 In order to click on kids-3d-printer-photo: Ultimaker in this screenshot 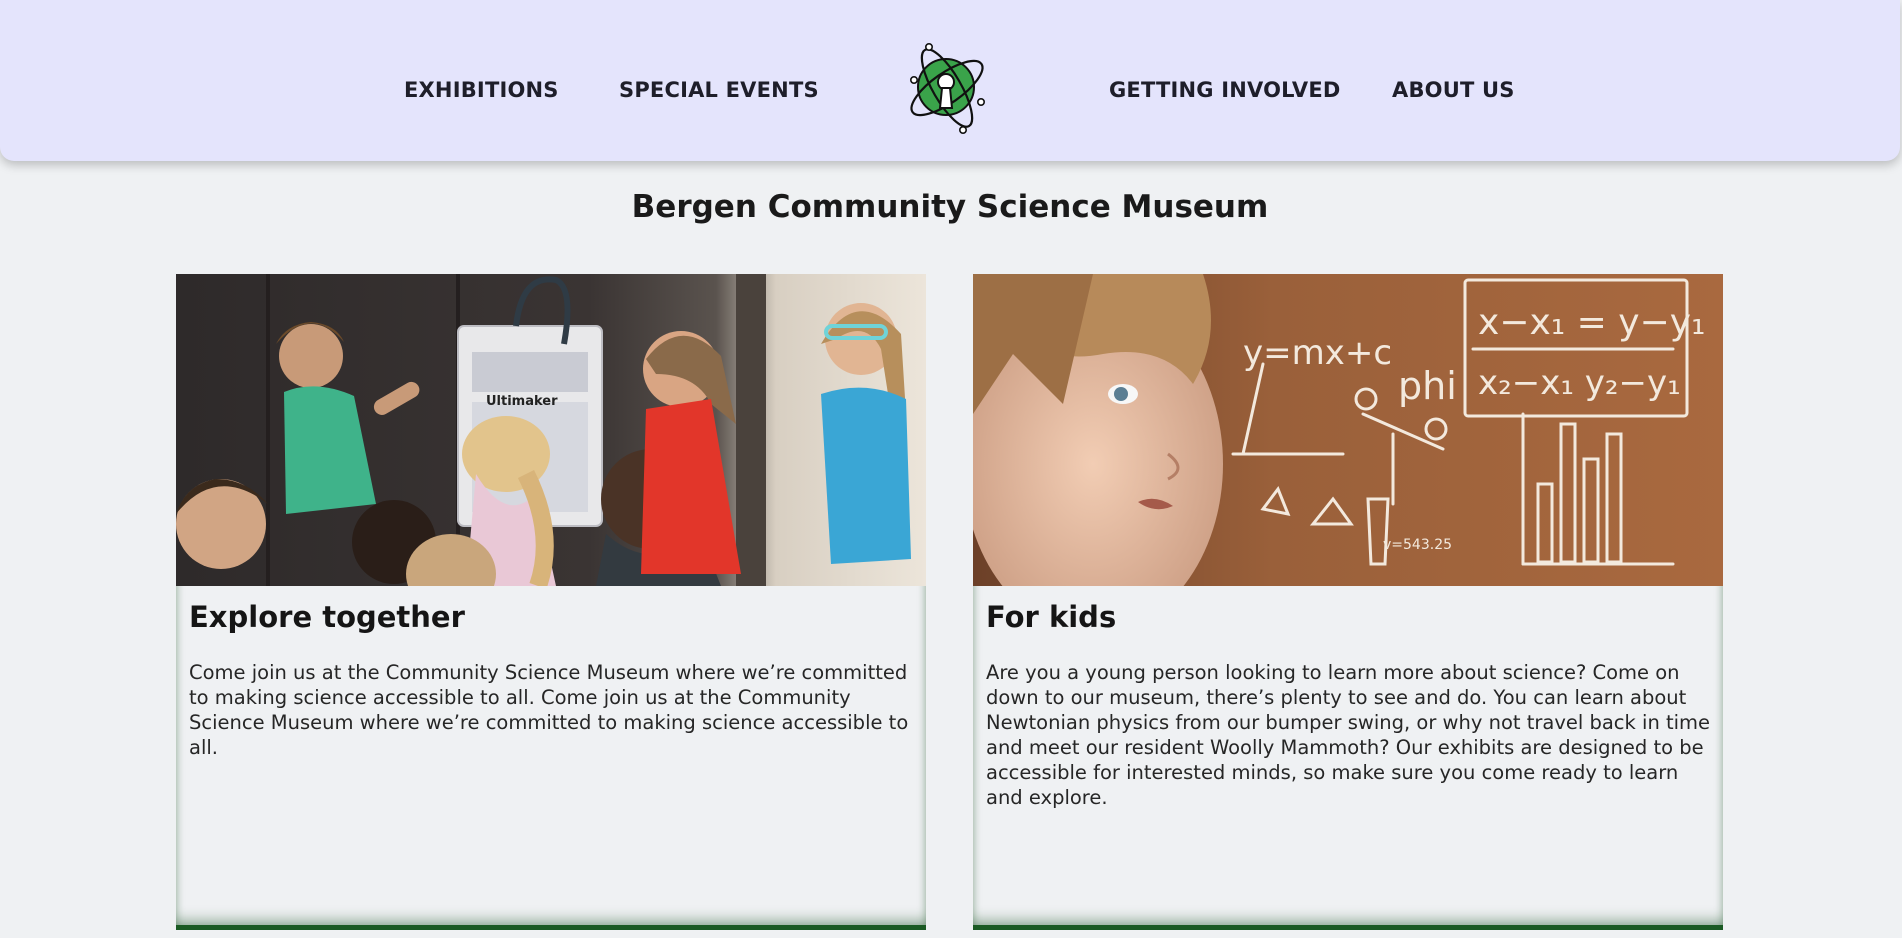, I will do `click(551, 430)`.